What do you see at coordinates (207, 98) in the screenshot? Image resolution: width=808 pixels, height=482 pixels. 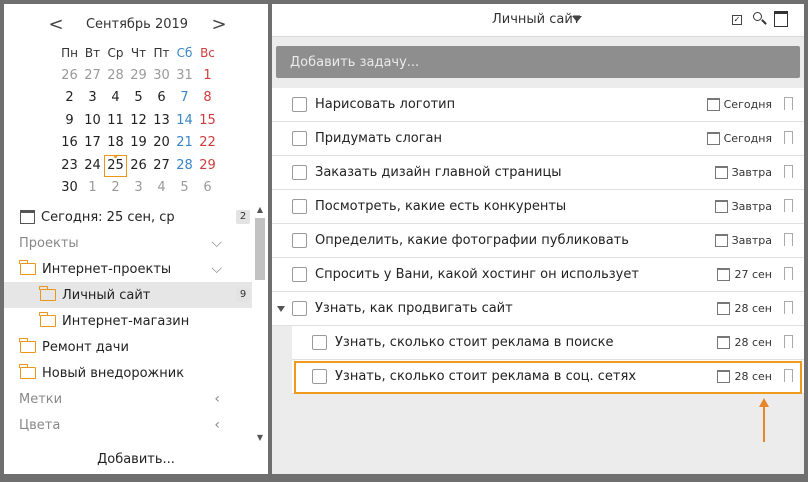 I see `calendar-day: 8` at bounding box center [207, 98].